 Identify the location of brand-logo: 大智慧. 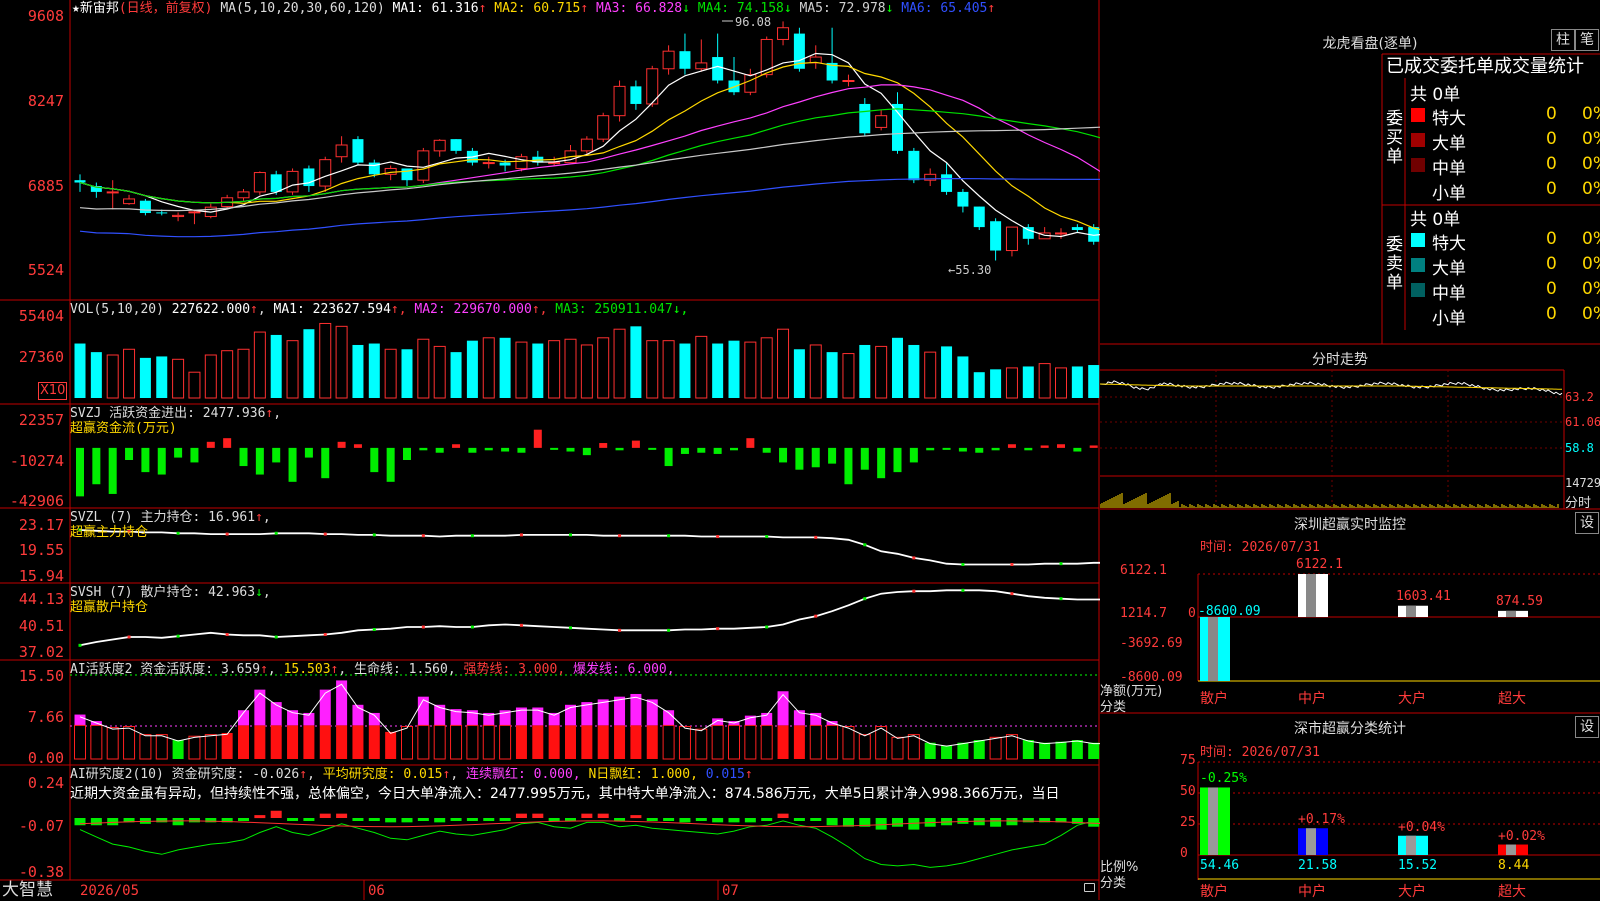
(27, 890).